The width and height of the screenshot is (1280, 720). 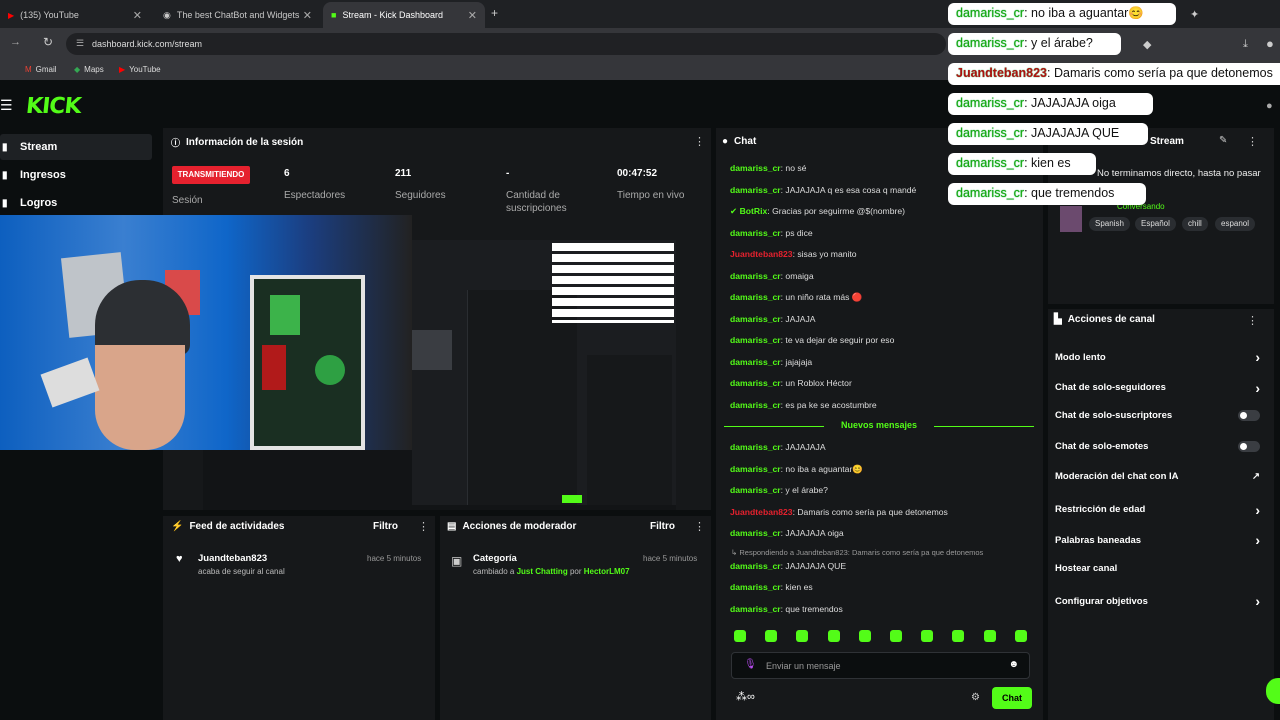 I want to click on profile-icon: ●, so click(x=1270, y=43).